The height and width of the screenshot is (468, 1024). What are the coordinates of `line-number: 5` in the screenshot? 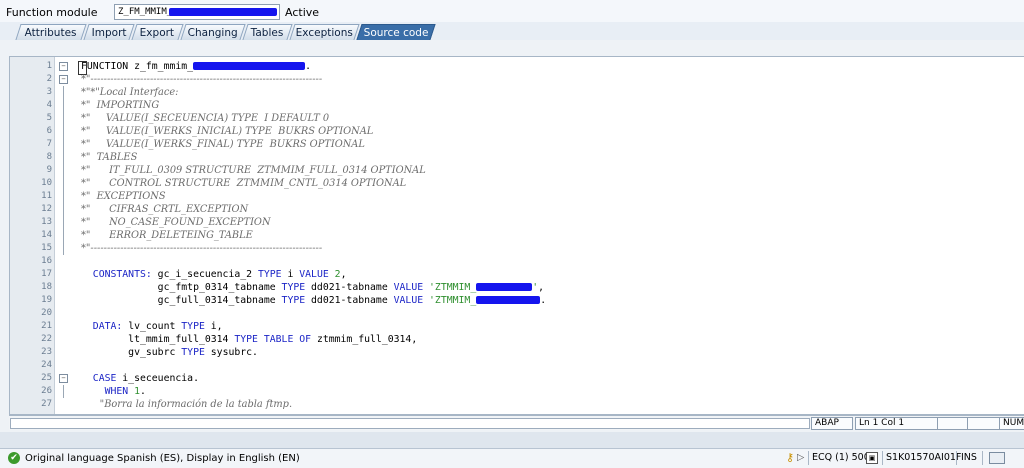 It's located at (49, 118).